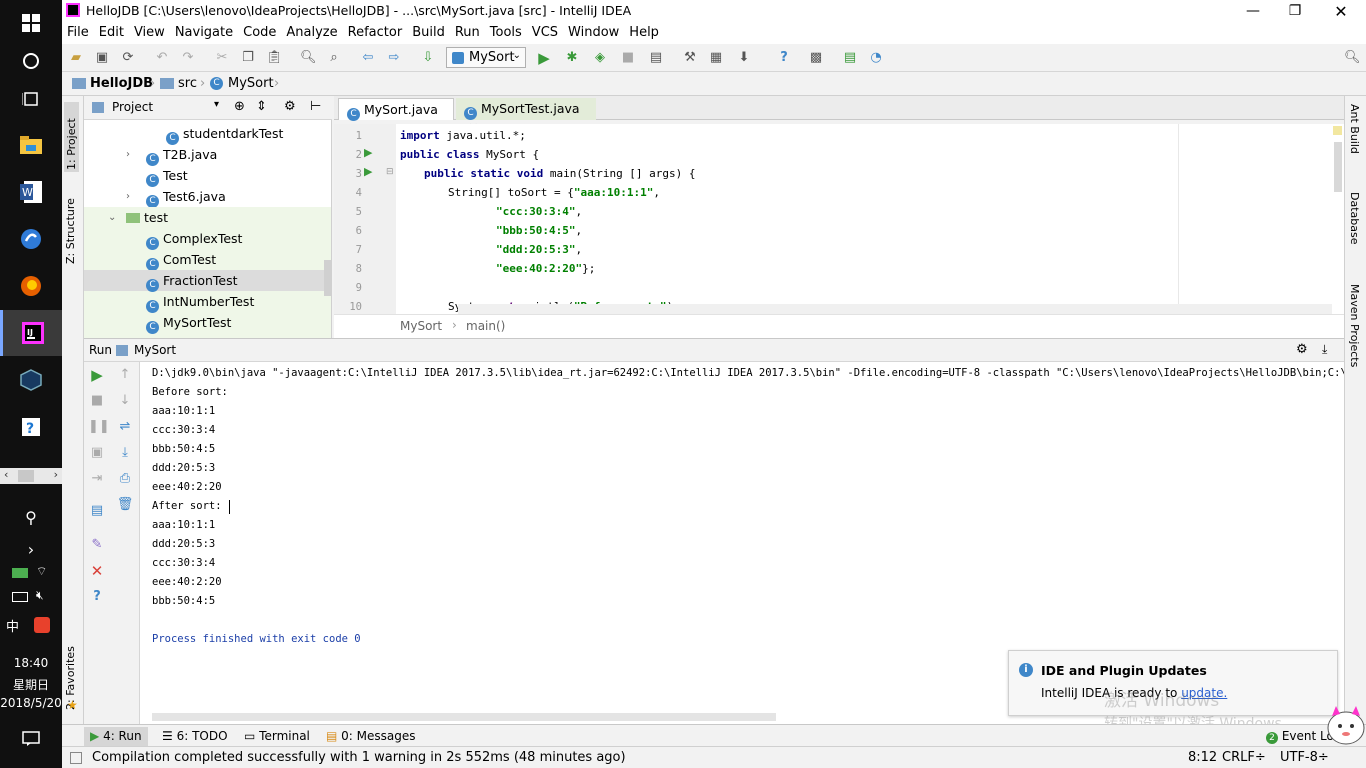 The height and width of the screenshot is (768, 1366). Describe the element at coordinates (464, 717) in the screenshot. I see `console-horizontal-scrollbar` at that location.